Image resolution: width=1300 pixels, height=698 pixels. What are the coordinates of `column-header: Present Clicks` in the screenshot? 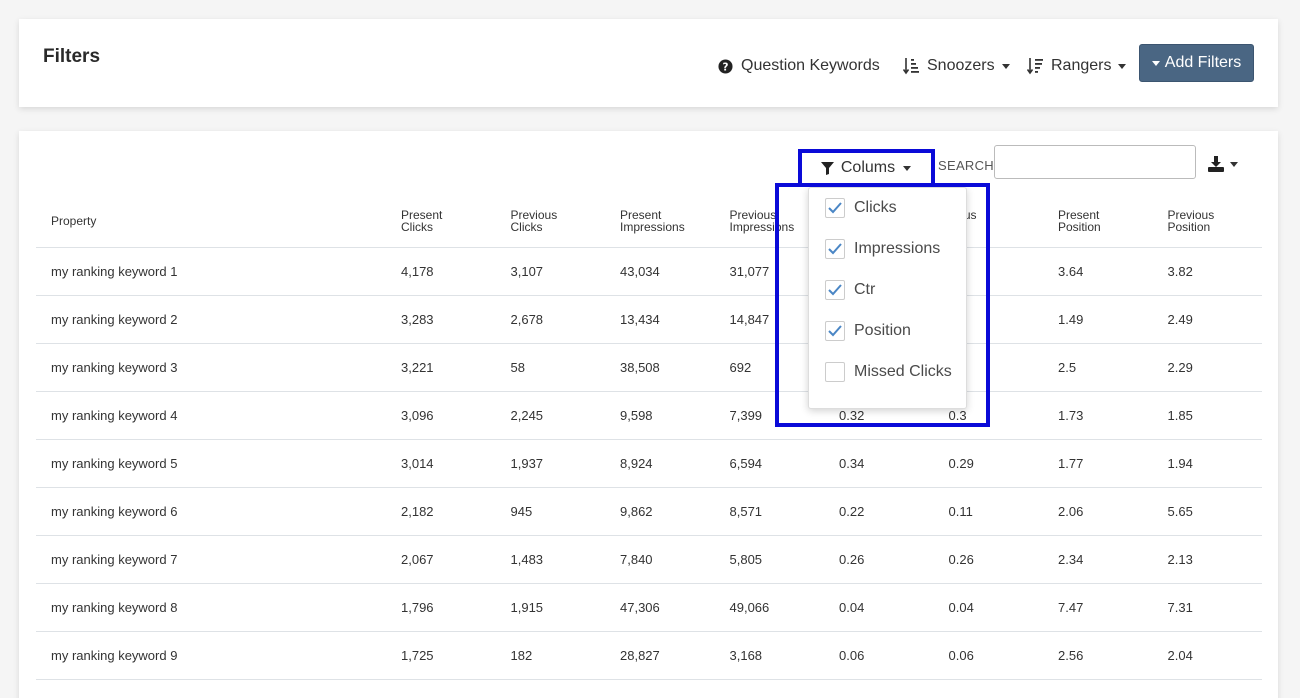 It's located at (441, 221).